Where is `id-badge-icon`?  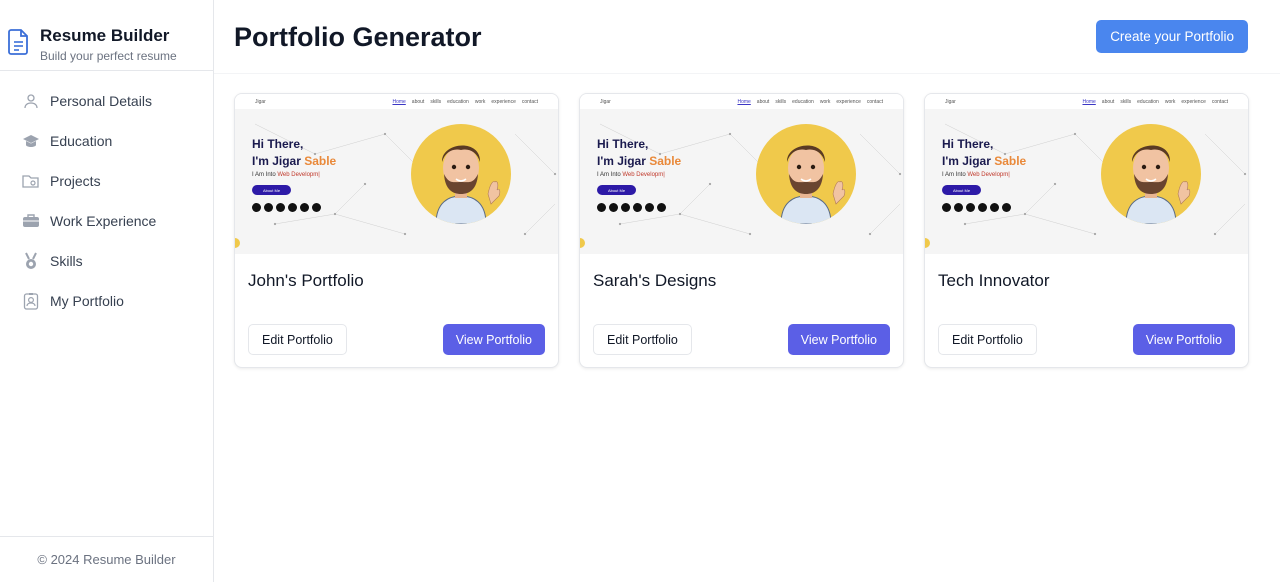 id-badge-icon is located at coordinates (31, 301).